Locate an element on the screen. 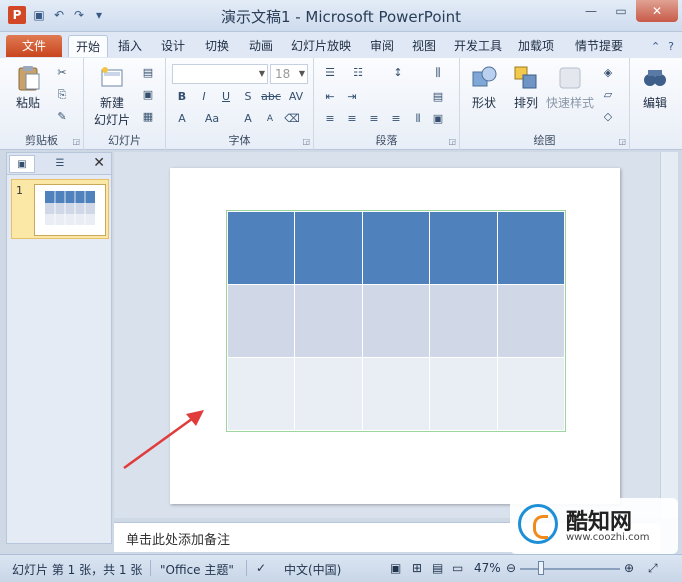 This screenshot has width=682, height=582. tab-storyboard: 情节提要 is located at coordinates (599, 46).